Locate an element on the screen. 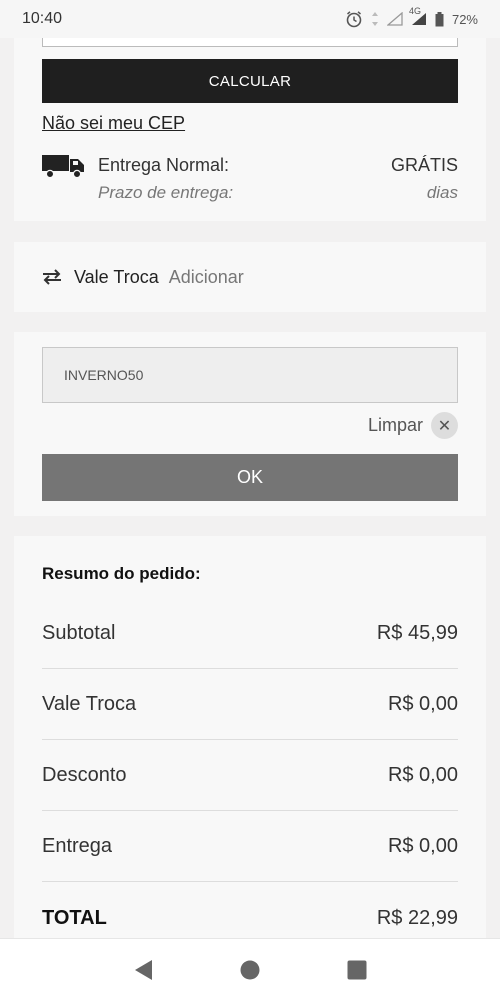 Image resolution: width=500 pixels, height=1000 pixels. calculate-button: CALCULAR is located at coordinates (250, 81).